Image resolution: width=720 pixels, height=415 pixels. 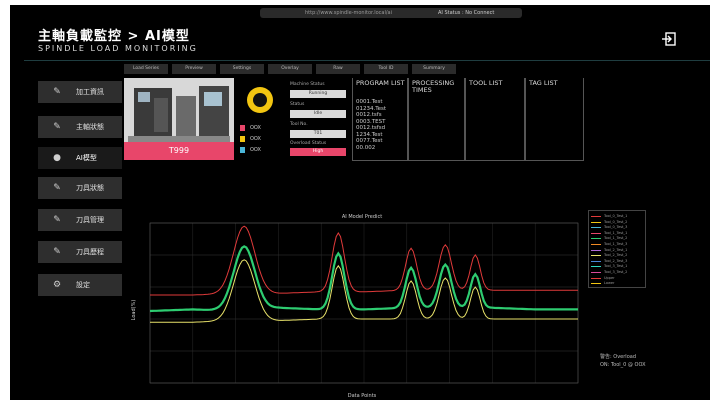 What do you see at coordinates (609, 283) in the screenshot?
I see `legend-label: Lower` at bounding box center [609, 283].